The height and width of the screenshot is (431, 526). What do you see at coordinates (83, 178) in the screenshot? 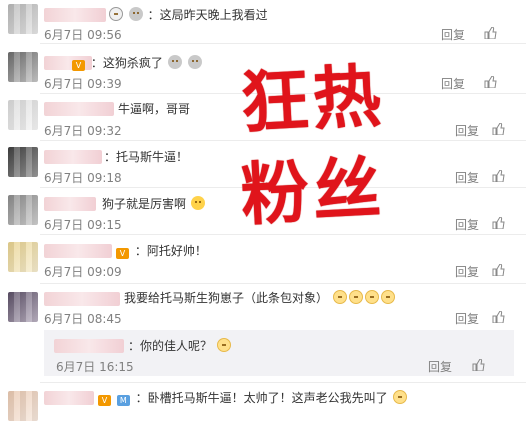
I see `comment-time: 6月7日 09:18` at bounding box center [83, 178].